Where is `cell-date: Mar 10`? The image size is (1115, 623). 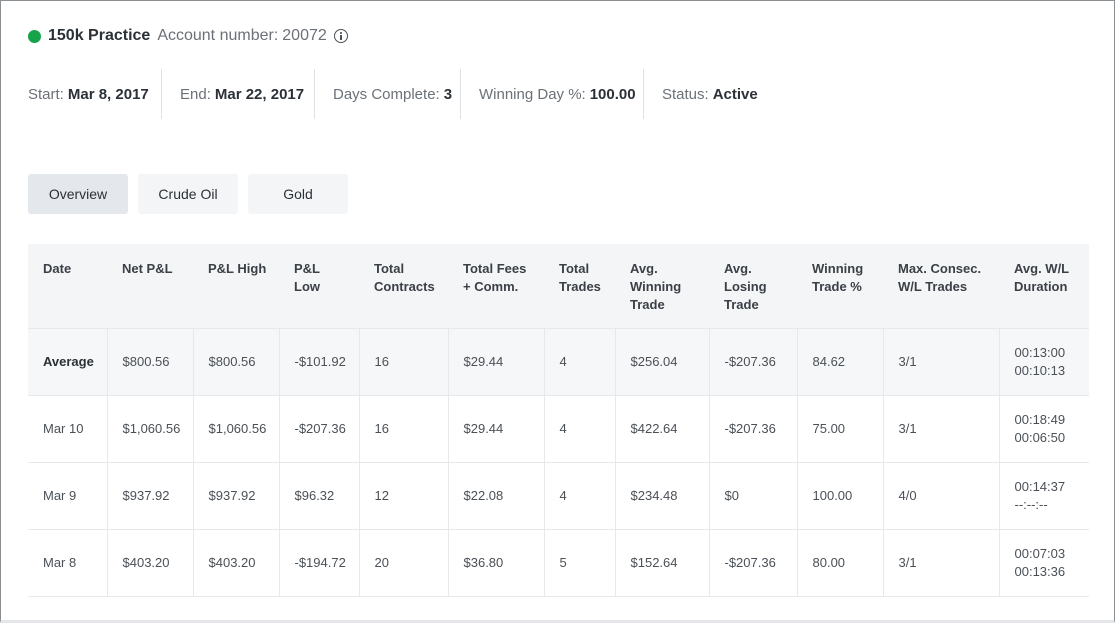
cell-date: Mar 10 is located at coordinates (67, 429).